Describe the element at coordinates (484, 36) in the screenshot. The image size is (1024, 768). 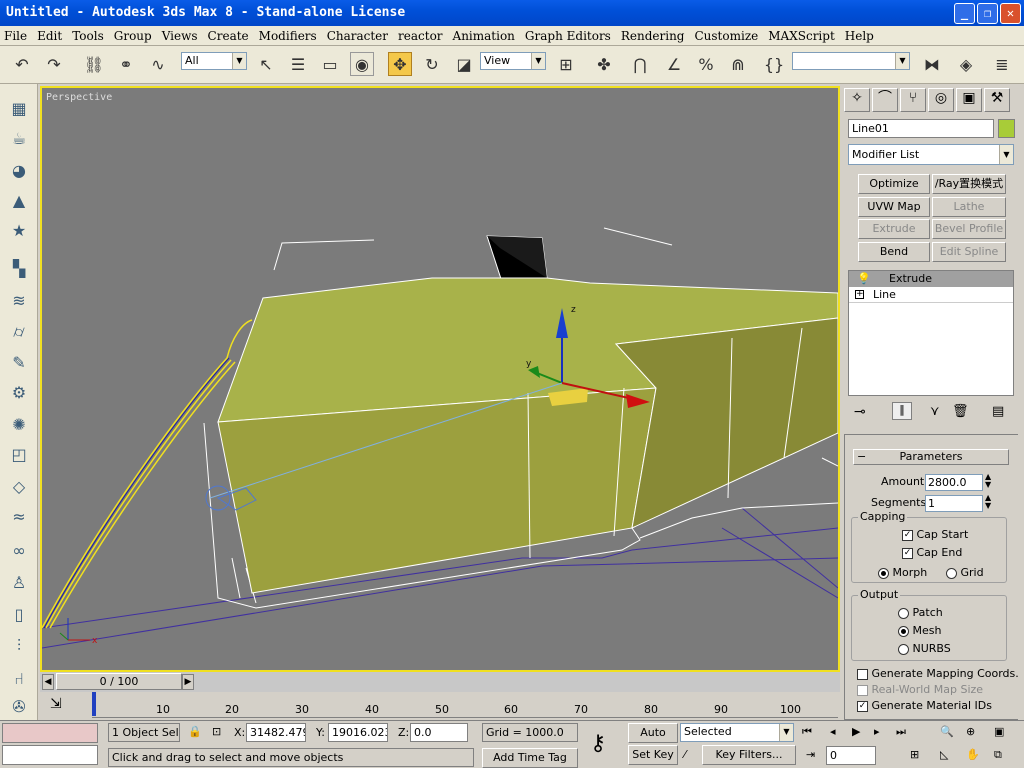
I see `menu-animation: Animation` at that location.